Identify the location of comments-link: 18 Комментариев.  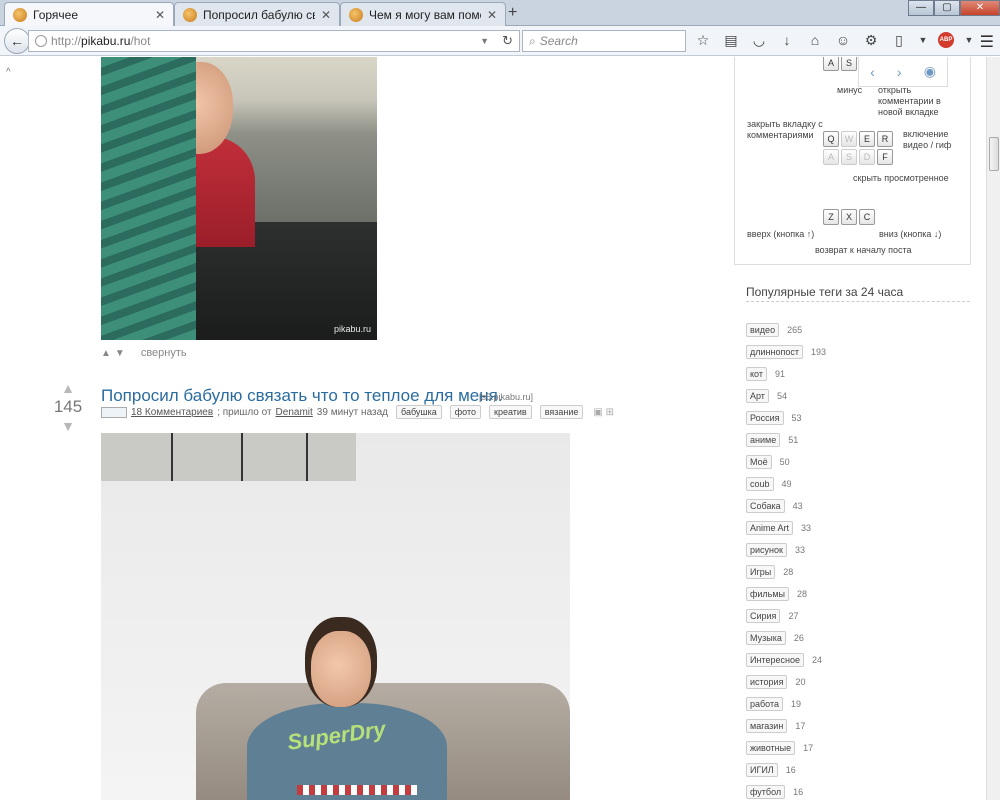
(172, 412).